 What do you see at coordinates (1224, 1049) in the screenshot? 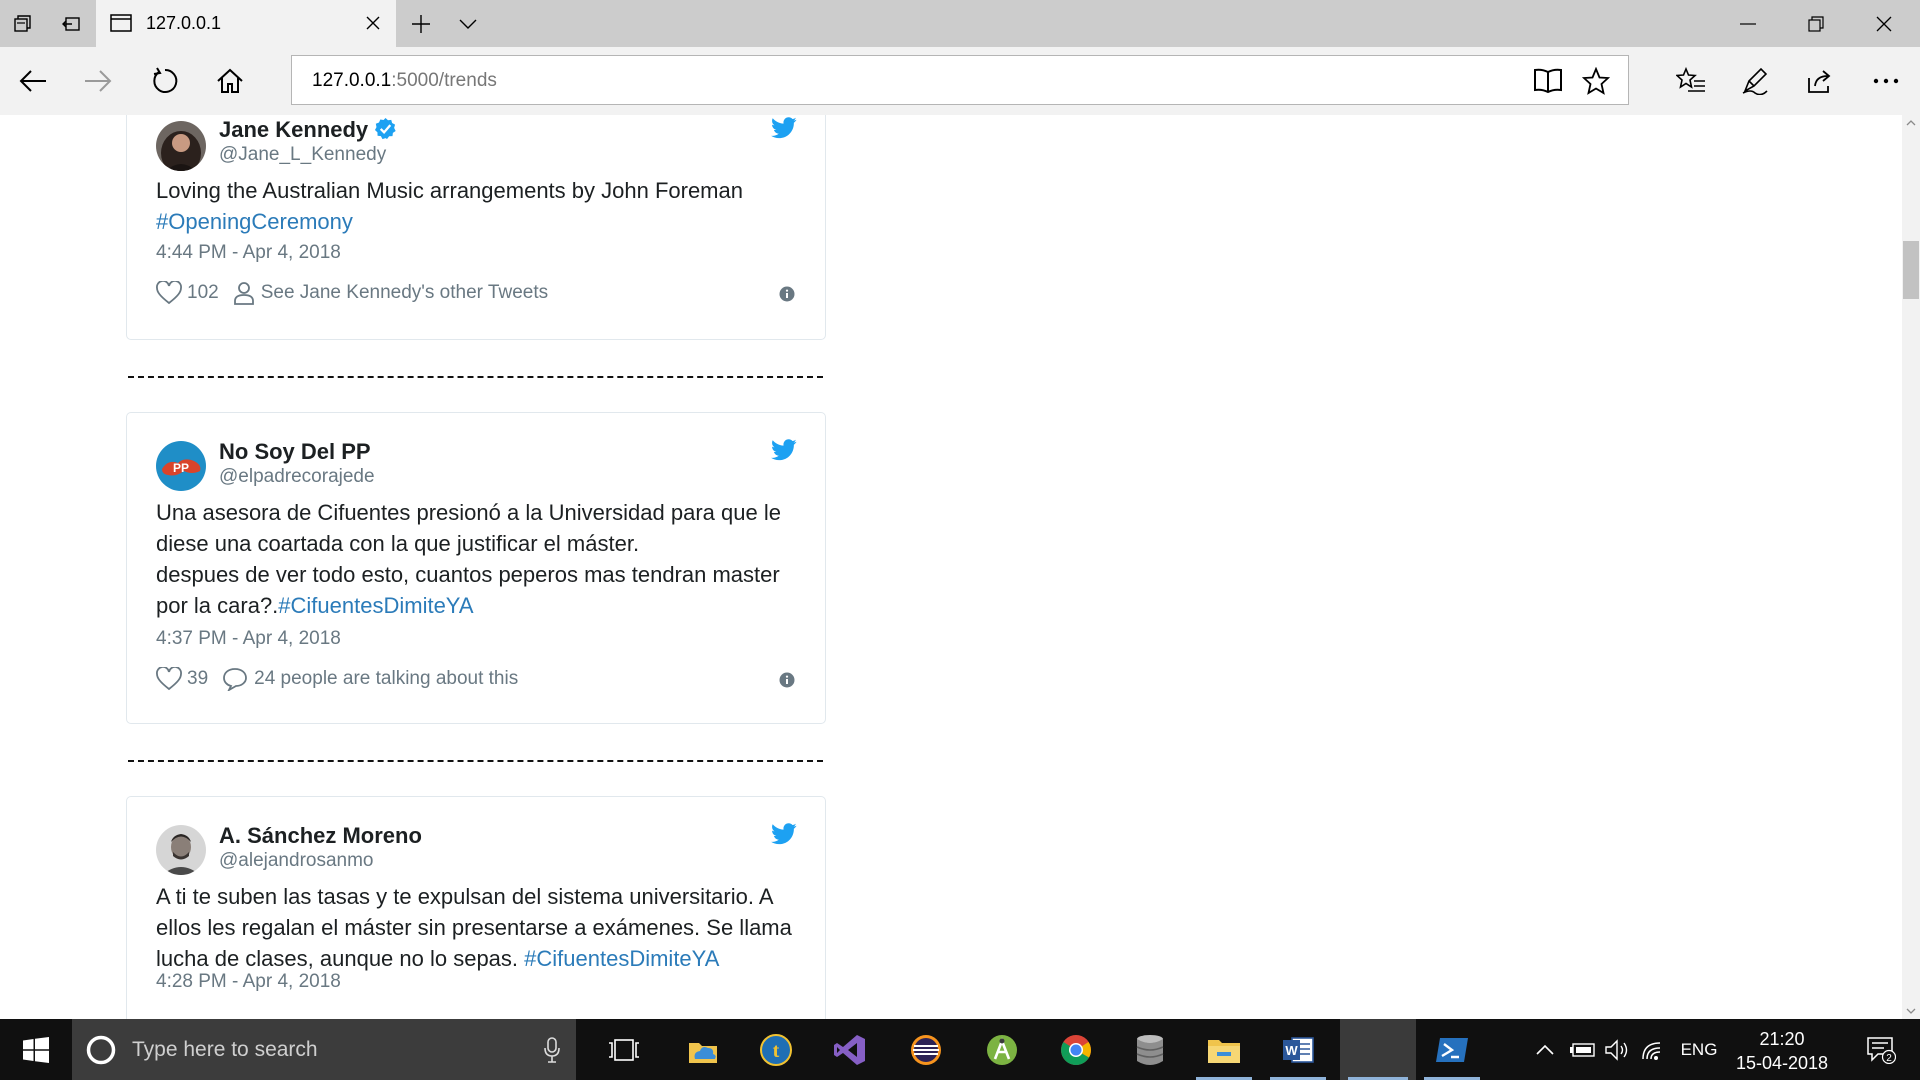
I see `file-explorer-icon` at bounding box center [1224, 1049].